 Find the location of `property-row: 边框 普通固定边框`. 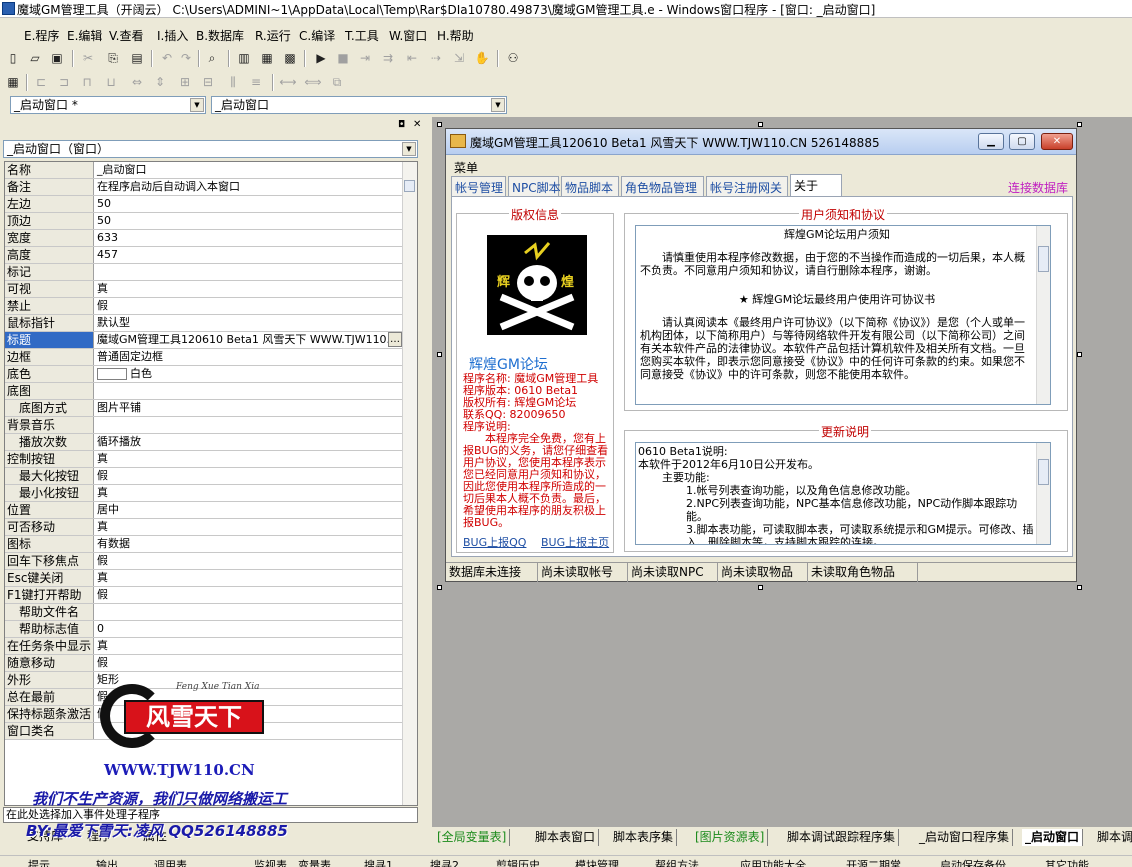

property-row: 边框 普通固定边框 is located at coordinates (204, 357).